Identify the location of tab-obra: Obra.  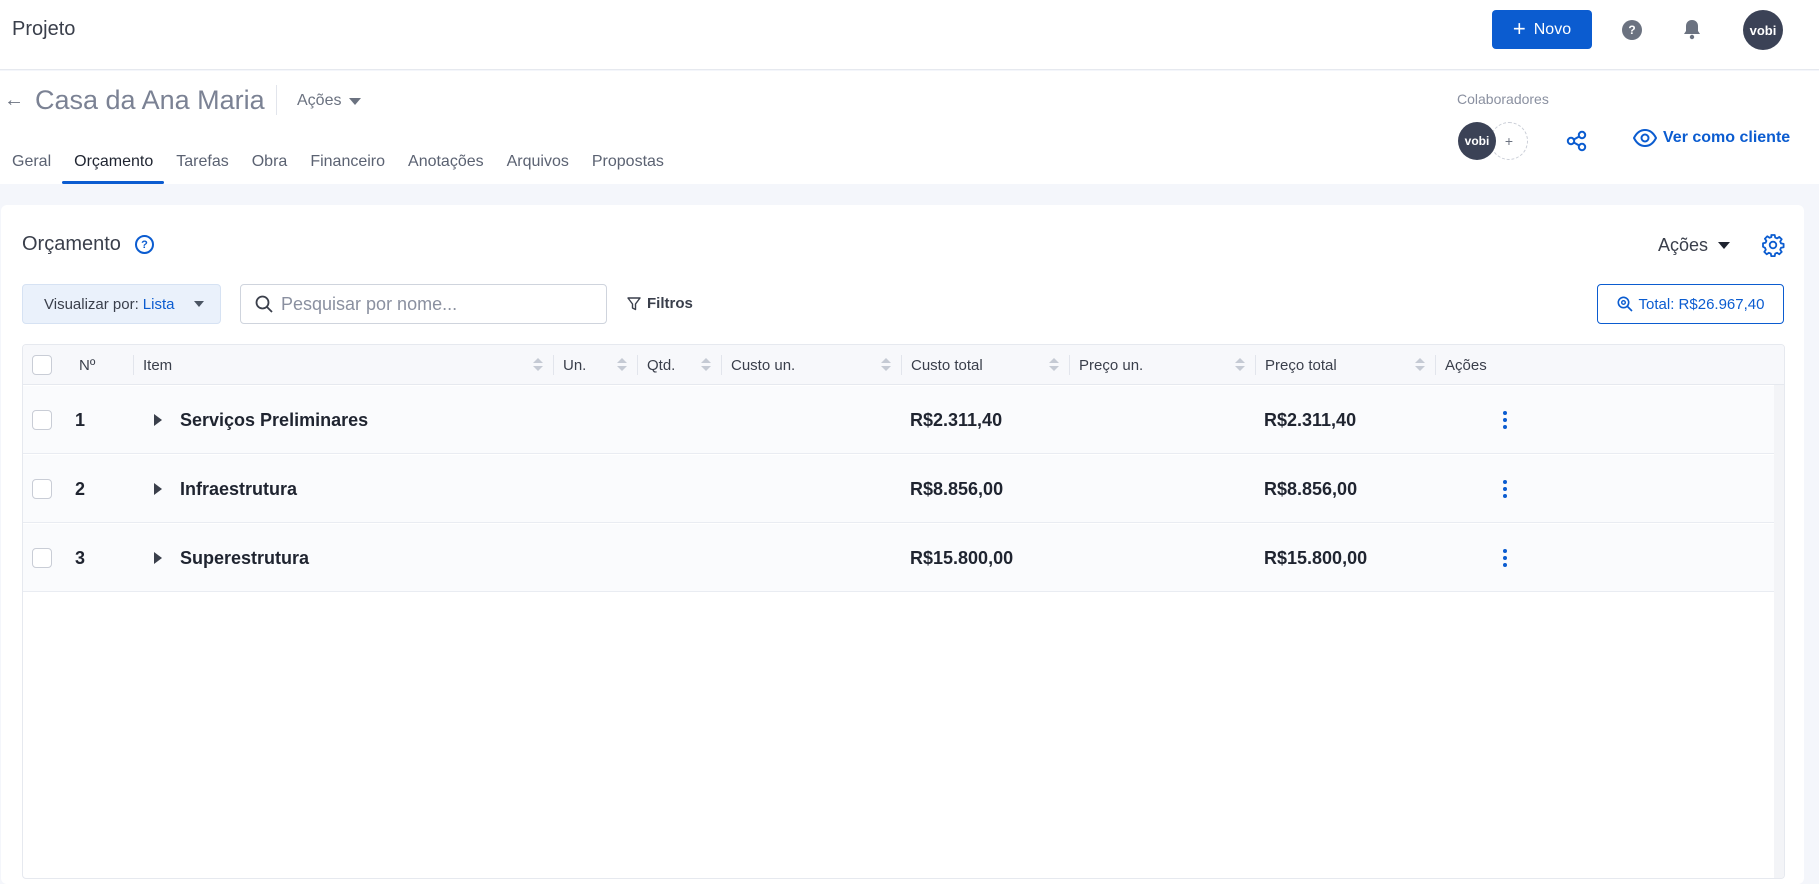
(269, 162).